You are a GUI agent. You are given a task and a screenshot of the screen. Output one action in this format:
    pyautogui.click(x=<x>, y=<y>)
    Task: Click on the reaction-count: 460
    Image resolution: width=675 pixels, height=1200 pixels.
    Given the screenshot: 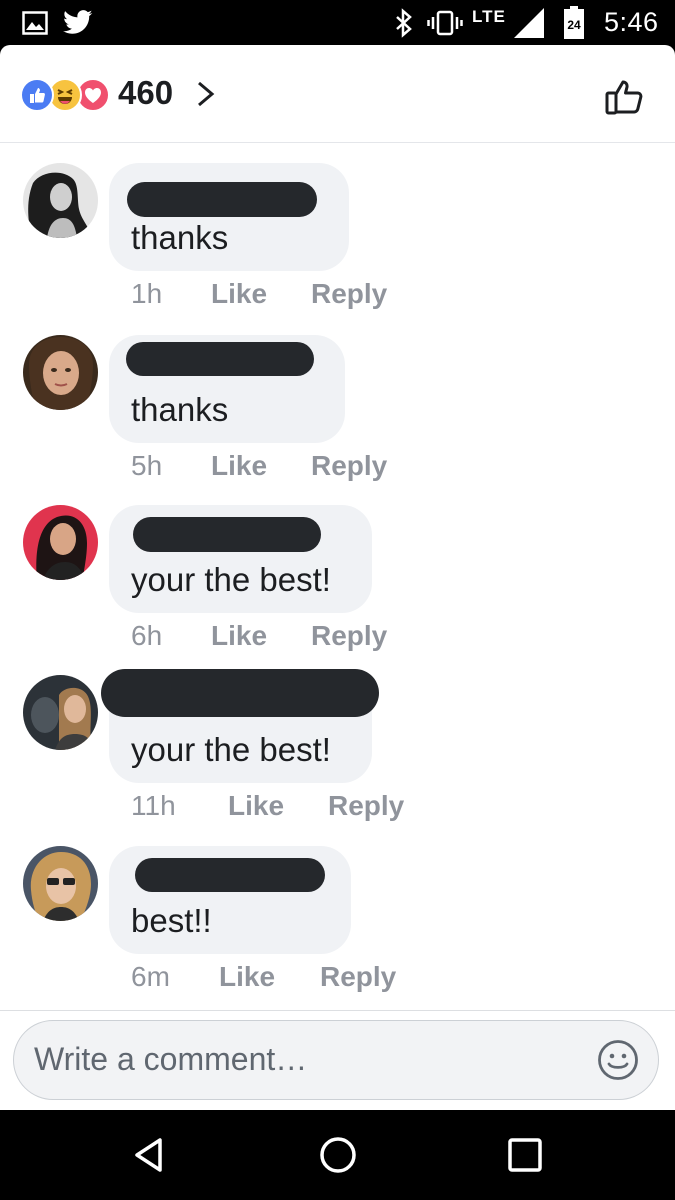 What is the action you would take?
    pyautogui.click(x=145, y=93)
    